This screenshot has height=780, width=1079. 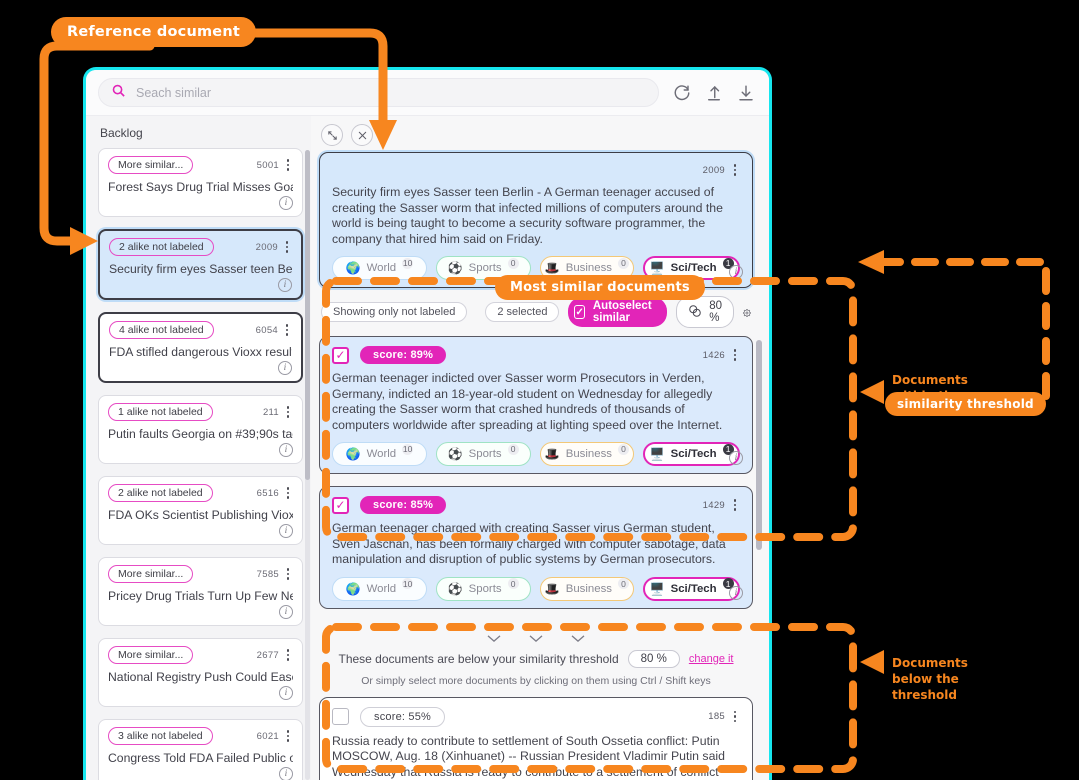 I want to click on annotation-arrowhead-gear, so click(x=871, y=262).